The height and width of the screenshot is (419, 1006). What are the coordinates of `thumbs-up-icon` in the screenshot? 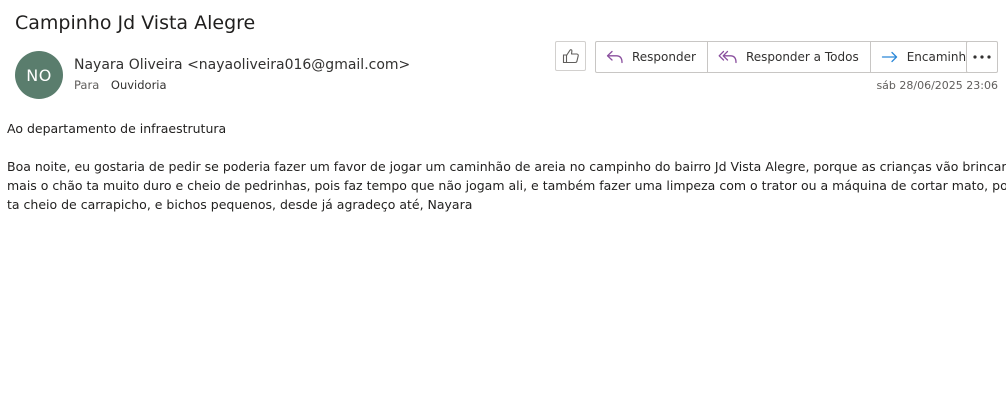 It's located at (570, 56).